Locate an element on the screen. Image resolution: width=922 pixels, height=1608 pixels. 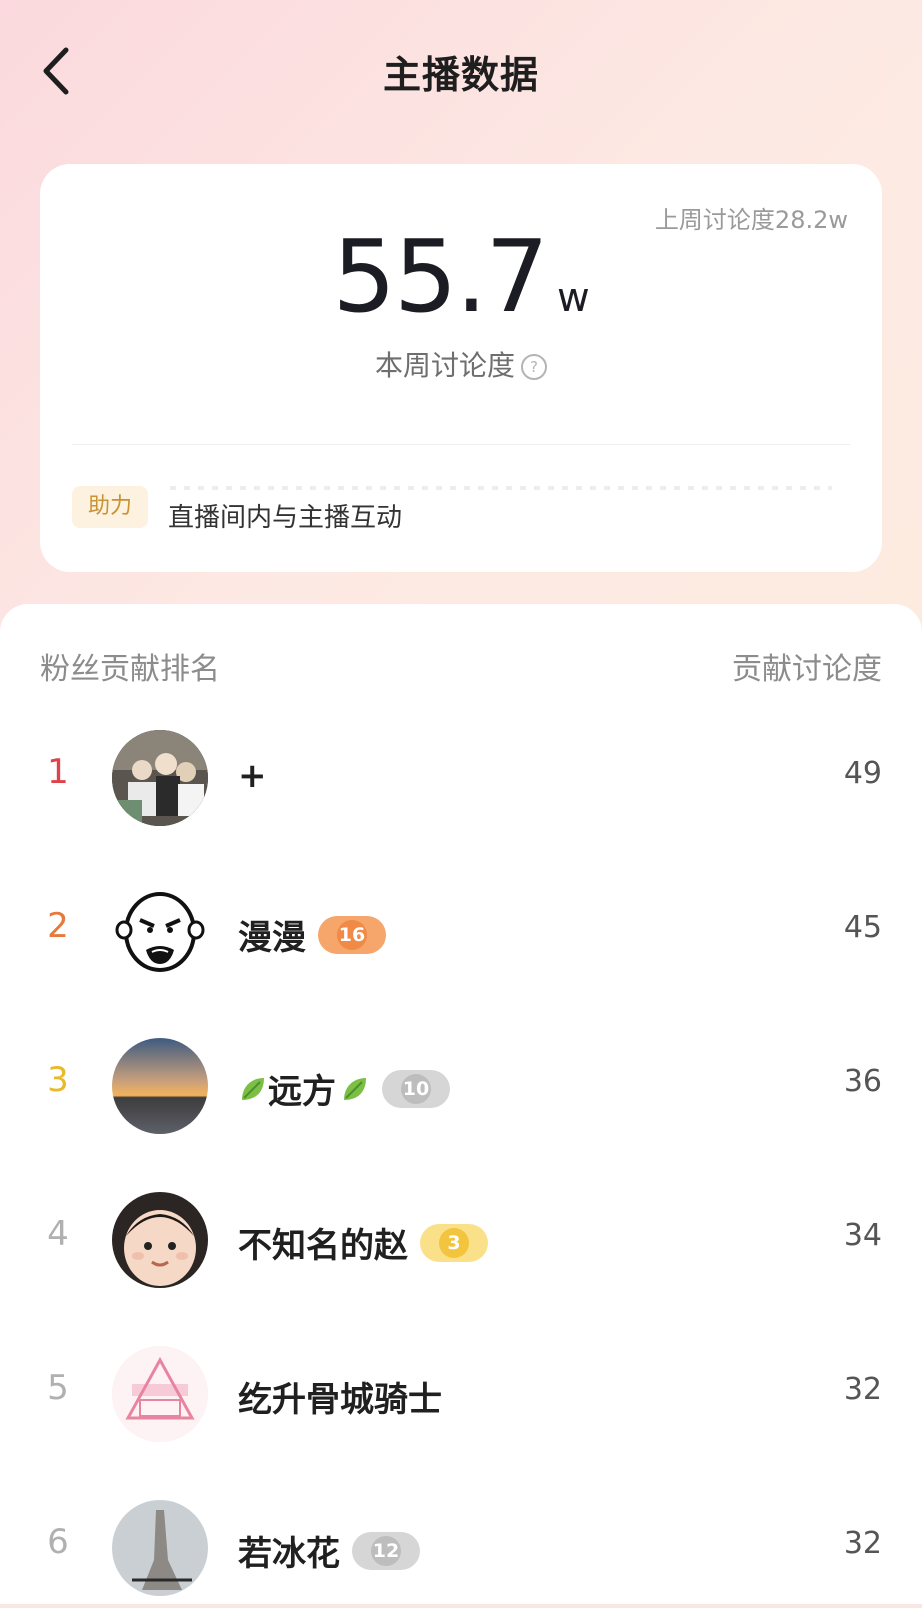
page-title: 主播数据 is located at coordinates (460, 75).